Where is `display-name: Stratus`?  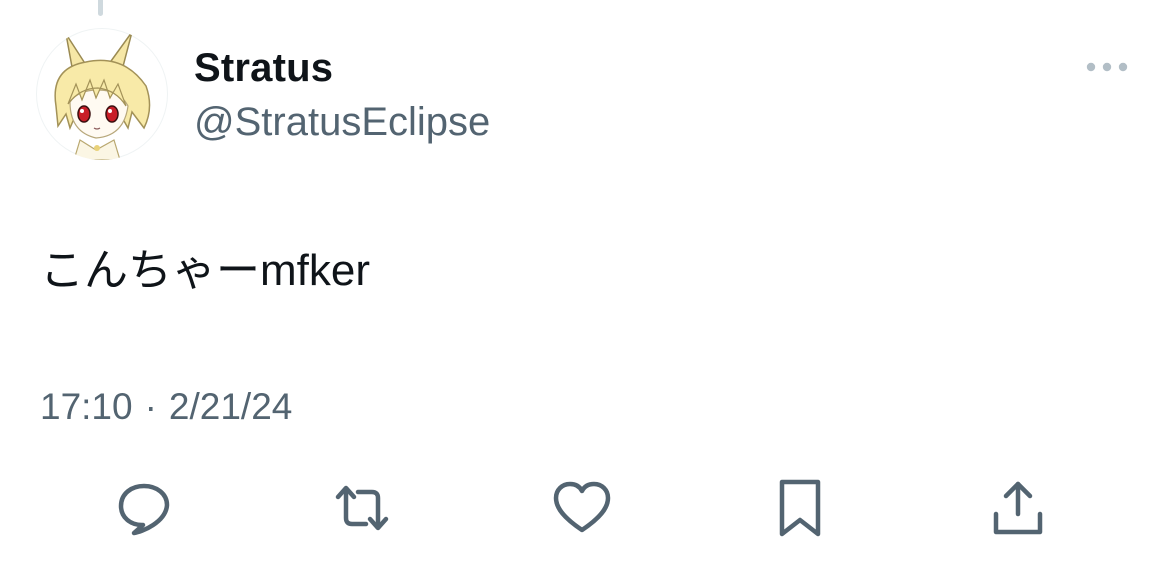
display-name: Stratus is located at coordinates (263, 68).